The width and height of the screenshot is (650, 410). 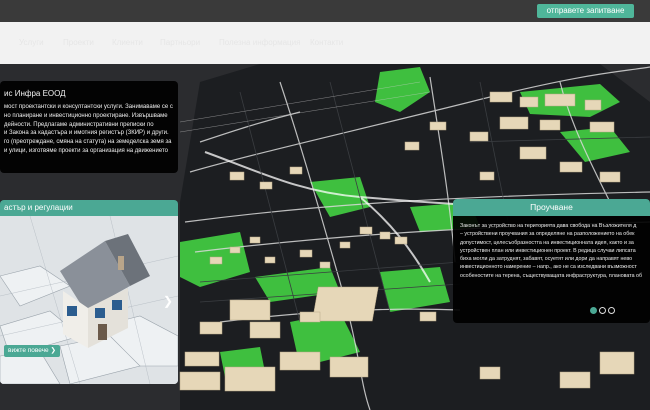 What do you see at coordinates (127, 42) in the screenshot?
I see `nav-item-clients: Клиенти` at bounding box center [127, 42].